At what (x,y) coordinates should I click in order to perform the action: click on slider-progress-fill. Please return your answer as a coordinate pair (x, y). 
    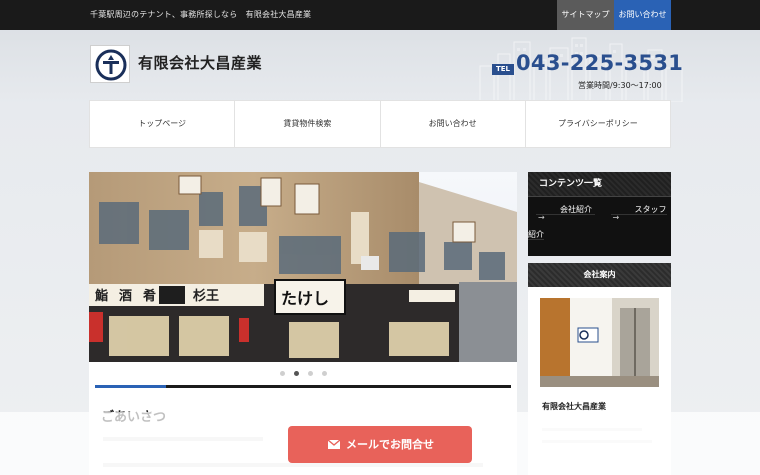
    Looking at the image, I should click on (130, 386).